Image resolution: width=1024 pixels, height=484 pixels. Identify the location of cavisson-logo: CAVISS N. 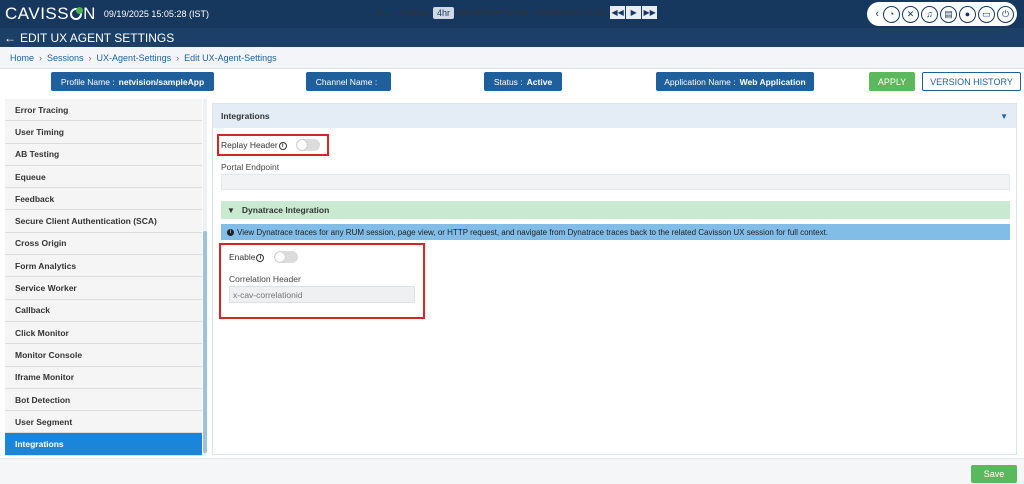
(50, 13).